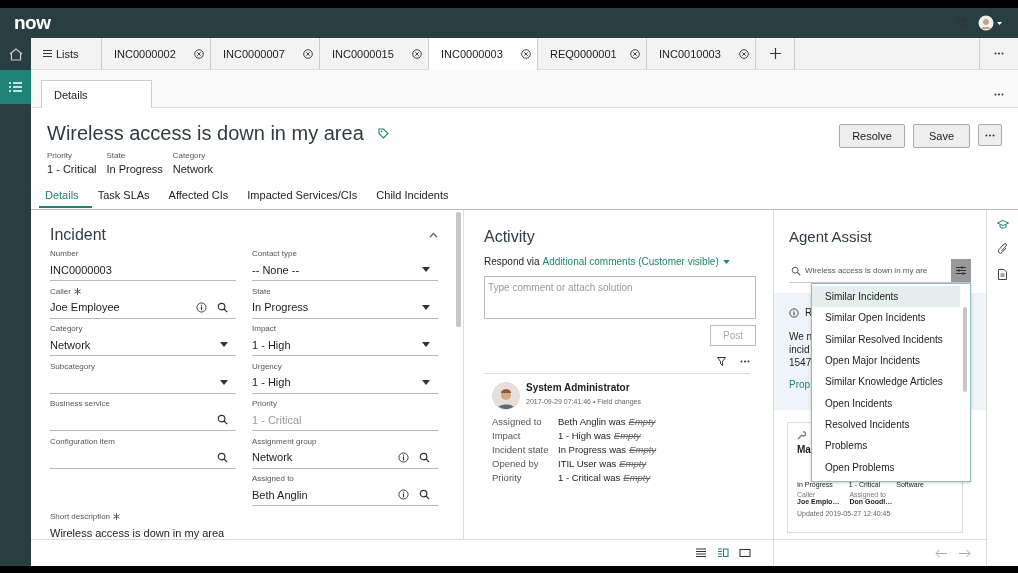 The image size is (1018, 573). What do you see at coordinates (66, 328) in the screenshot?
I see `field-label: Category` at bounding box center [66, 328].